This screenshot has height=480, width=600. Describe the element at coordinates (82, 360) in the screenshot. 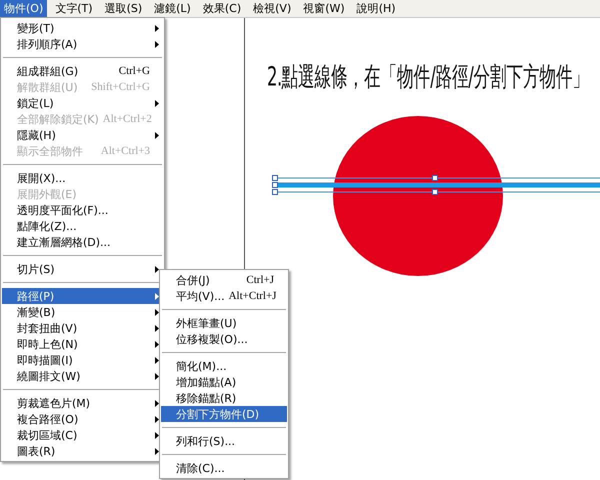

I see `menu-item: 即時描圖(I)` at that location.